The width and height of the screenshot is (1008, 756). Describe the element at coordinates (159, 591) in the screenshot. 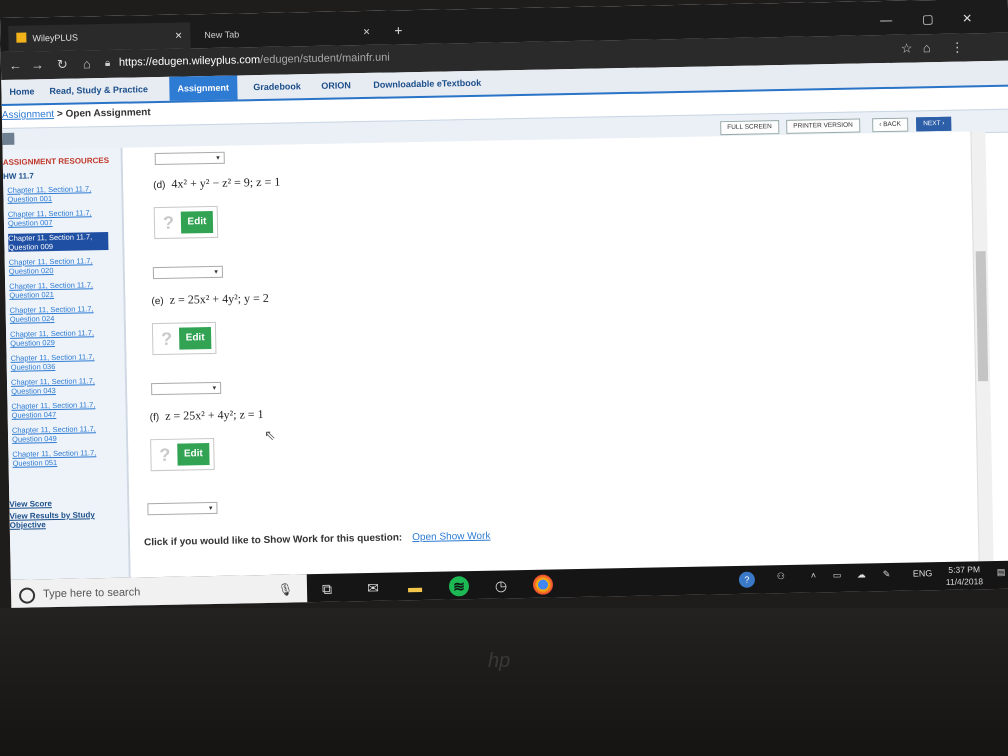

I see `taskbar-search: Type here to search 🎙︎` at that location.